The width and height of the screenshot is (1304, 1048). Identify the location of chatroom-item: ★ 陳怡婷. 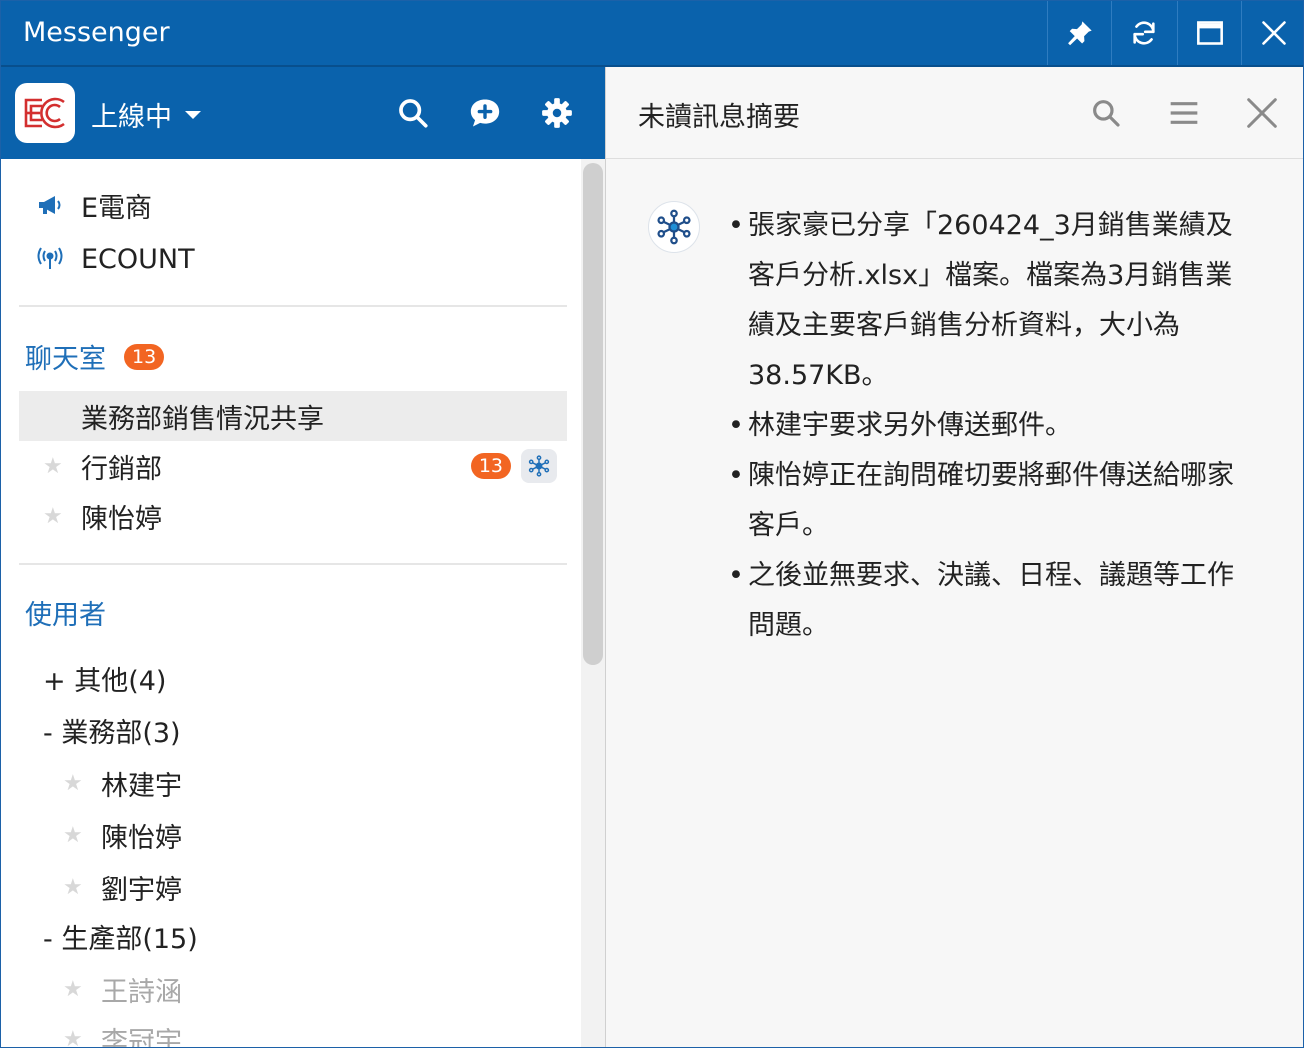
(293, 516).